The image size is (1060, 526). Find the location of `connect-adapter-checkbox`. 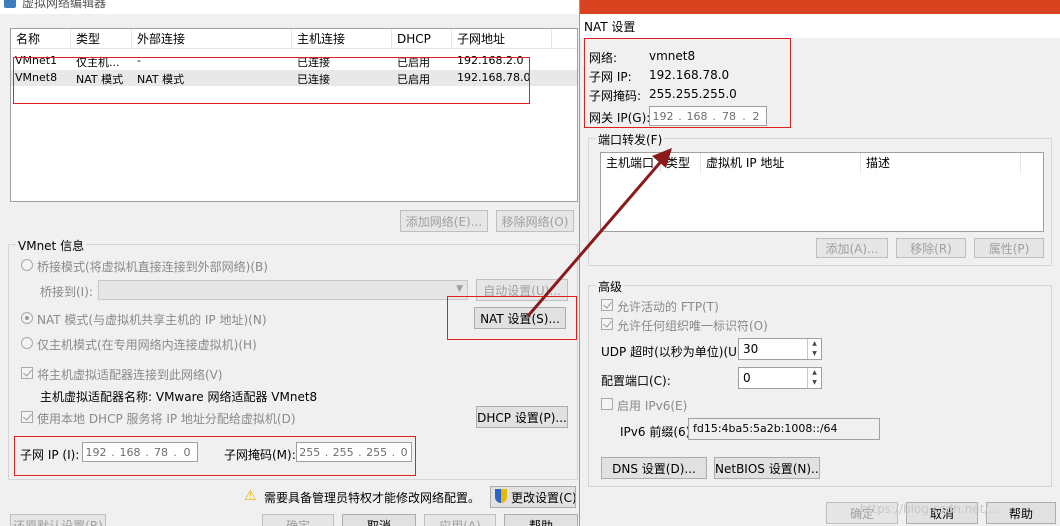

connect-adapter-checkbox is located at coordinates (27, 373).